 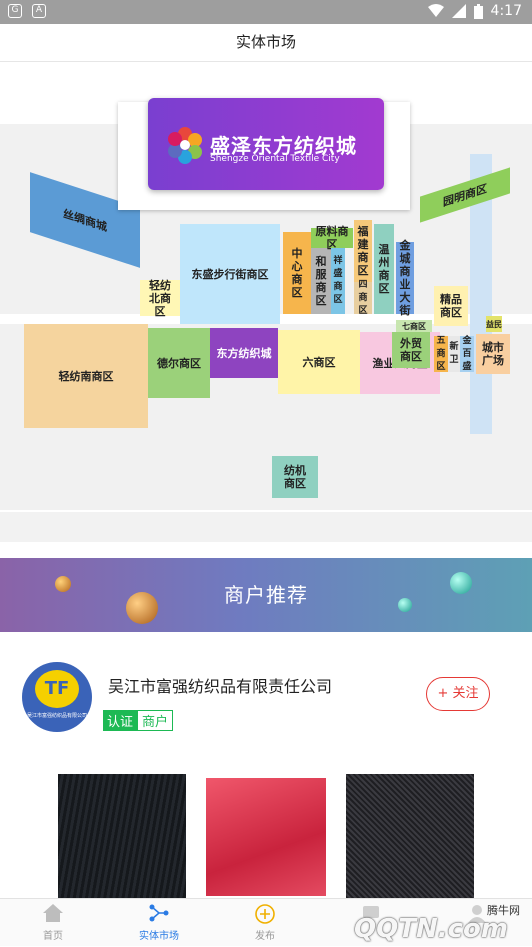 What do you see at coordinates (185, 145) in the screenshot?
I see `flower-logo-icon` at bounding box center [185, 145].